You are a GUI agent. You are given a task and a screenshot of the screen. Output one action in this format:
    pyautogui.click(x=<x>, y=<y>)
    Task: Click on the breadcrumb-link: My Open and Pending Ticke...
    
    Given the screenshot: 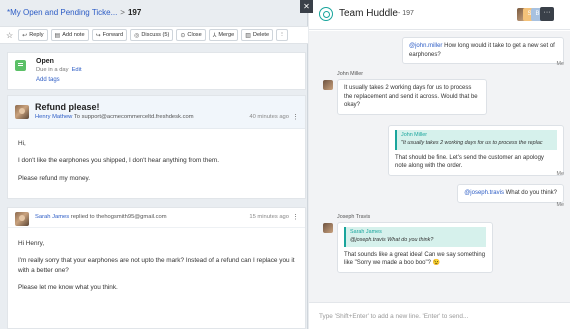 What is the action you would take?
    pyautogui.click(x=63, y=12)
    